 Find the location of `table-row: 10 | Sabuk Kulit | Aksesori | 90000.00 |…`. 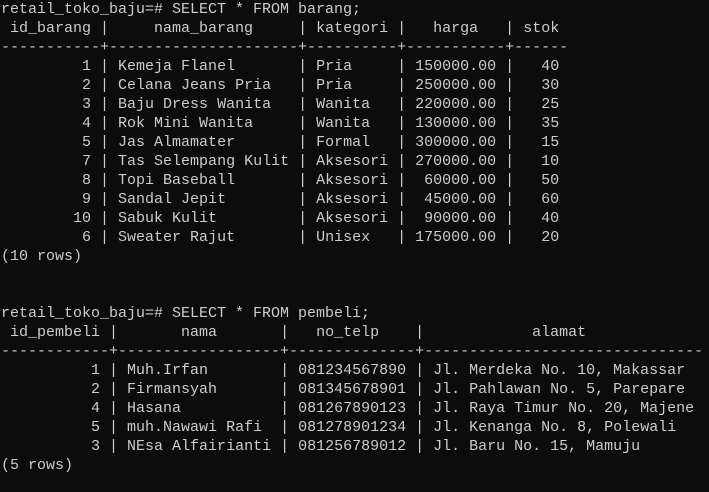

table-row: 10 | Sabuk Kulit | Aksesori | 90000.00 |… is located at coordinates (316, 218).